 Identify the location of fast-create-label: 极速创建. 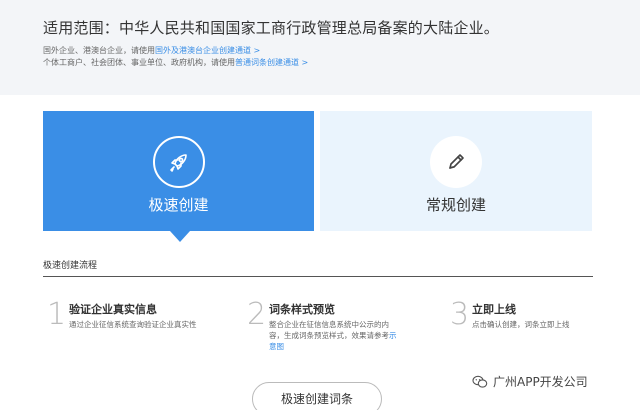
(178, 205).